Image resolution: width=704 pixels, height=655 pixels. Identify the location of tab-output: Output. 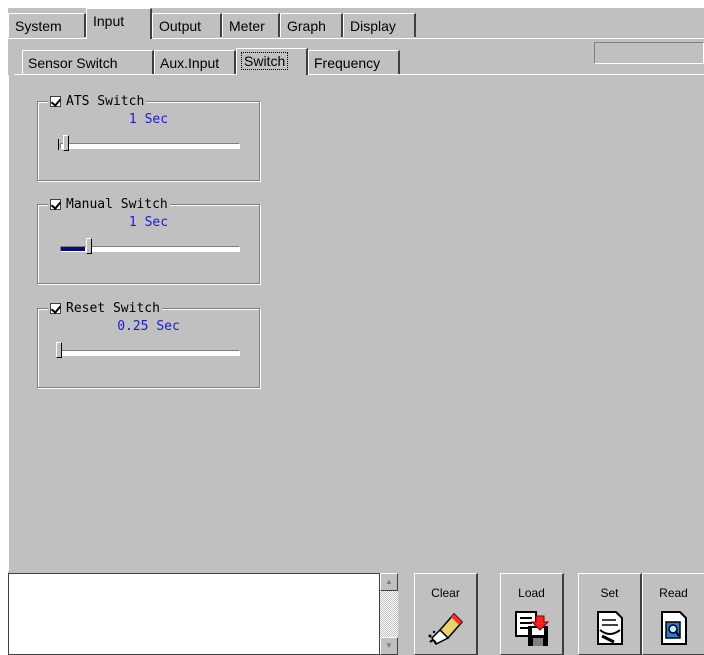
(187, 25).